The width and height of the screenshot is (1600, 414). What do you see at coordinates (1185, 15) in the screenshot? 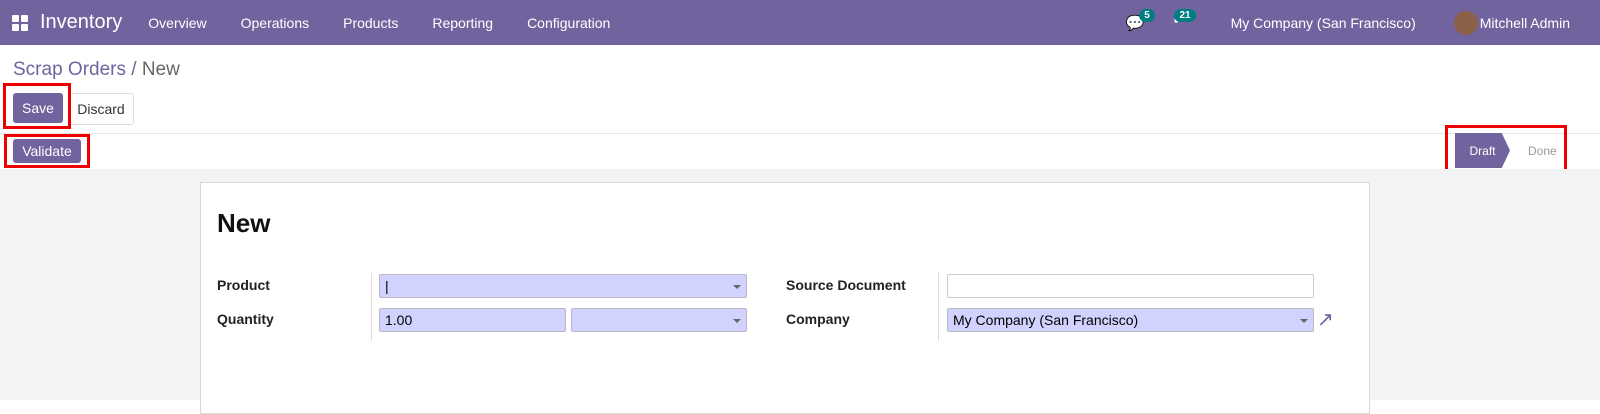
I see `activity-badge: 21` at bounding box center [1185, 15].